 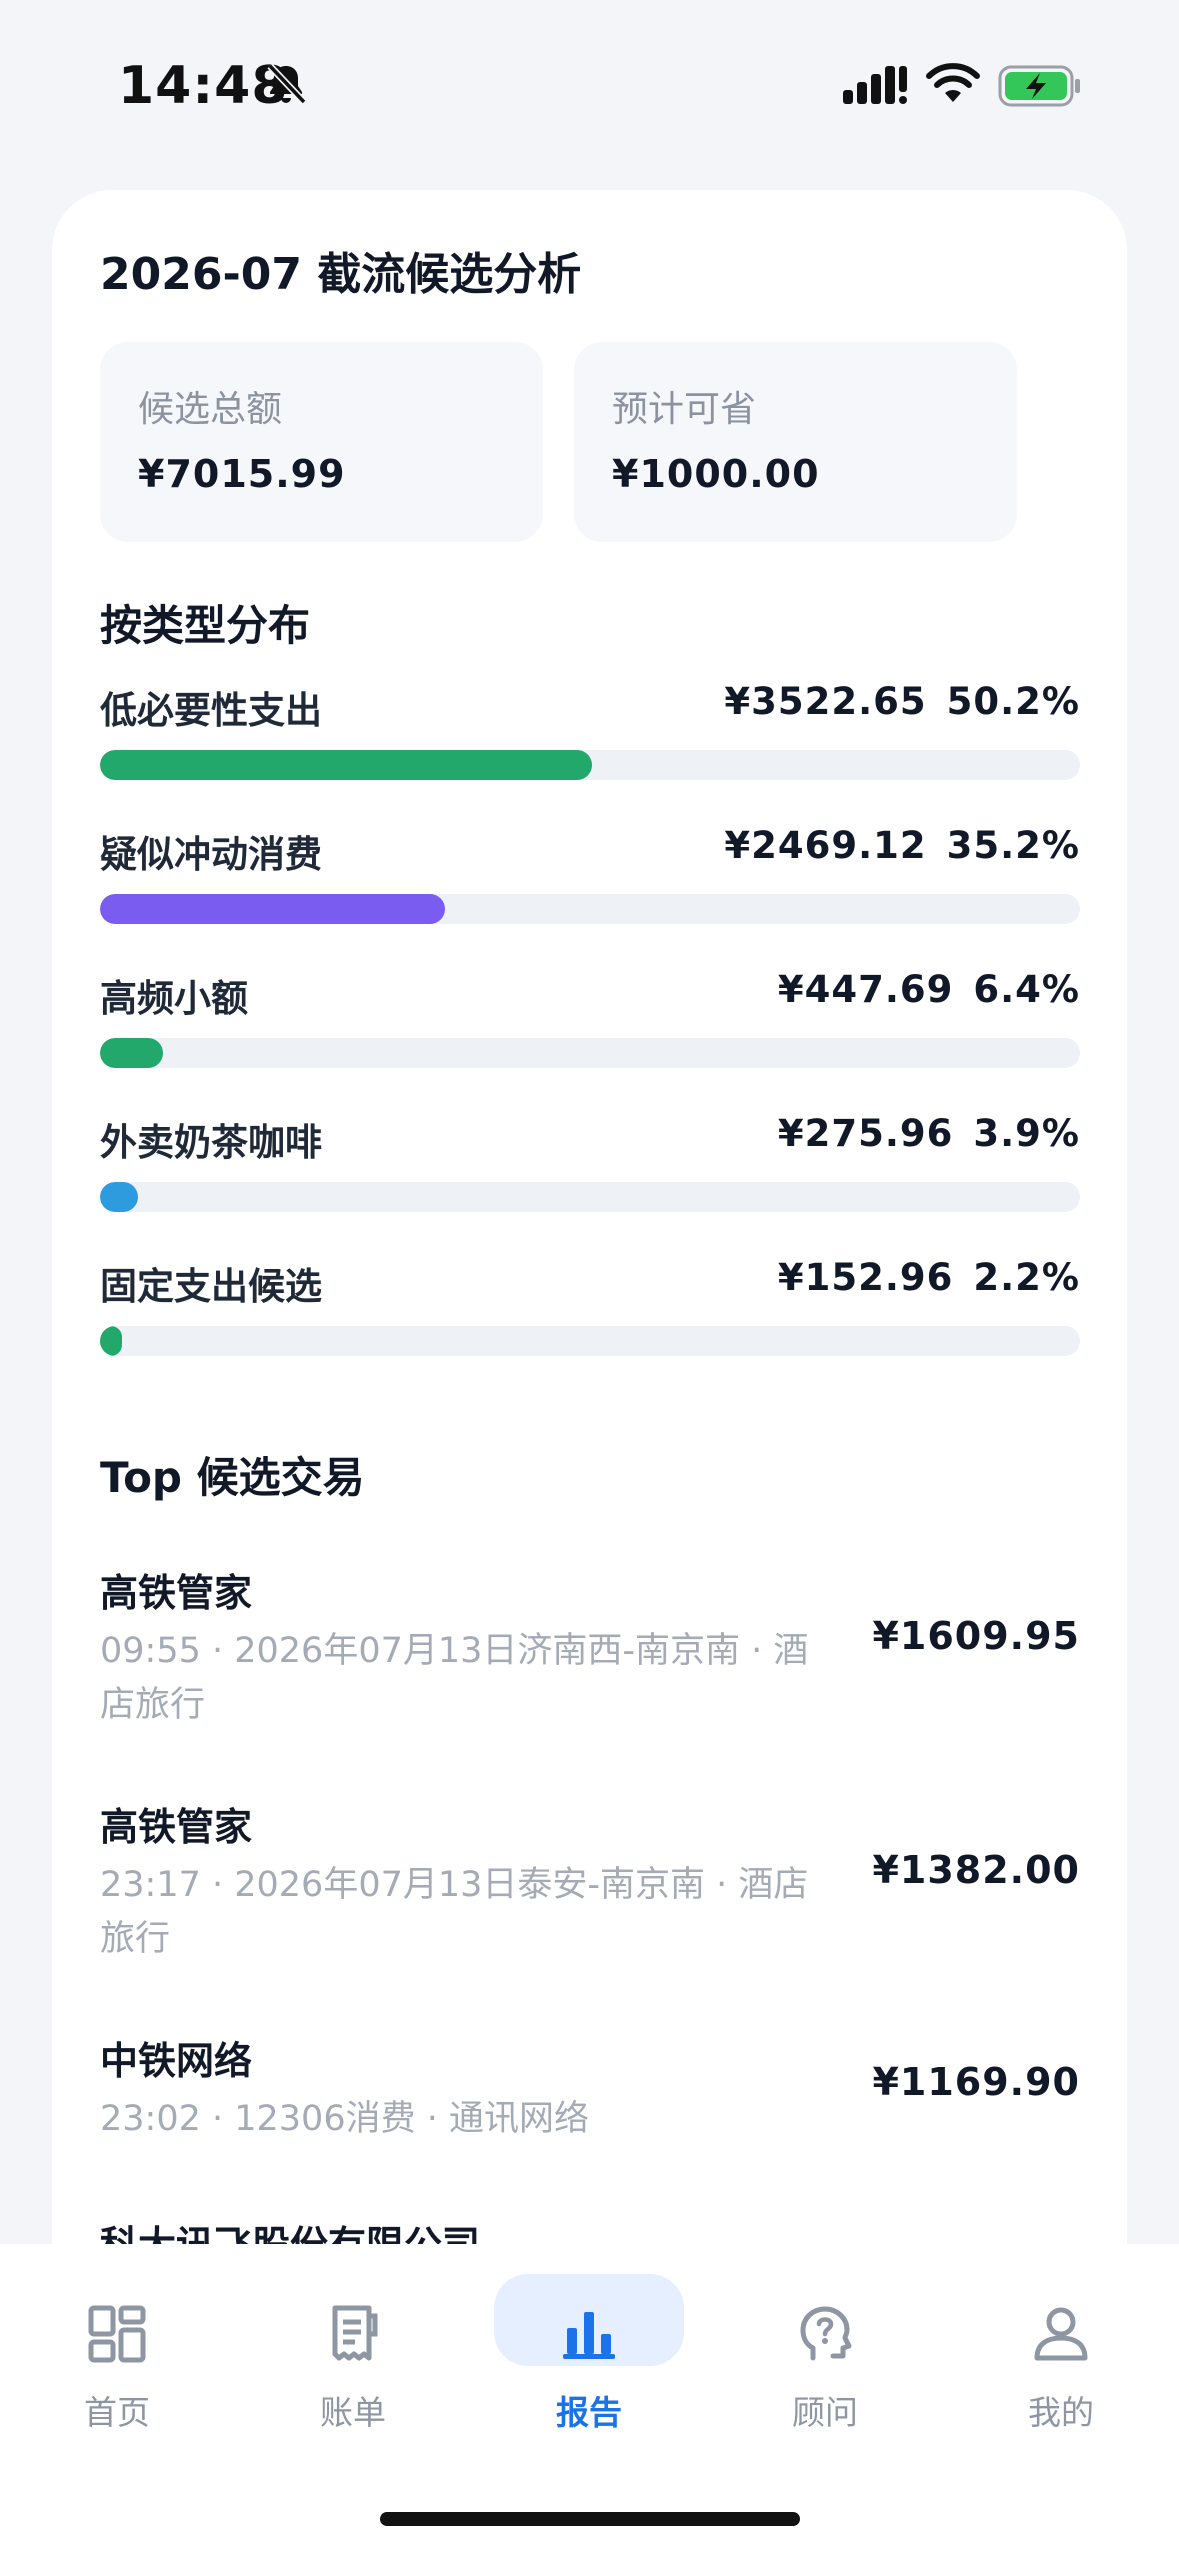 I want to click on home-indicator, so click(x=590, y=2519).